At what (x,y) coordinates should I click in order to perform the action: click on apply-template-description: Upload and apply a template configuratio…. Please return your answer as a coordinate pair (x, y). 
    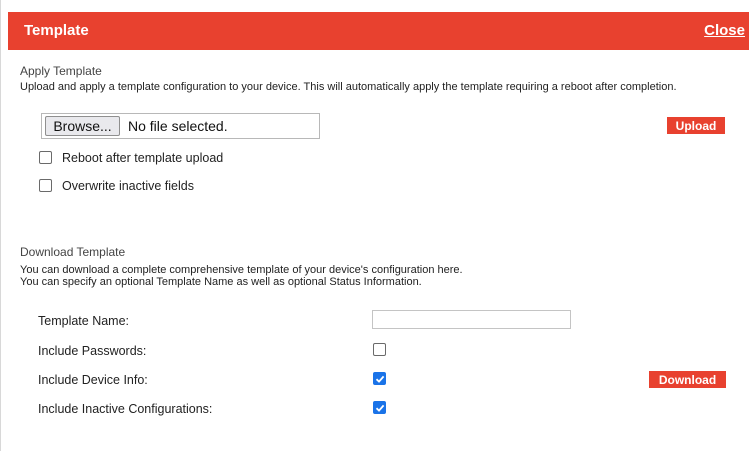
    Looking at the image, I should click on (348, 87).